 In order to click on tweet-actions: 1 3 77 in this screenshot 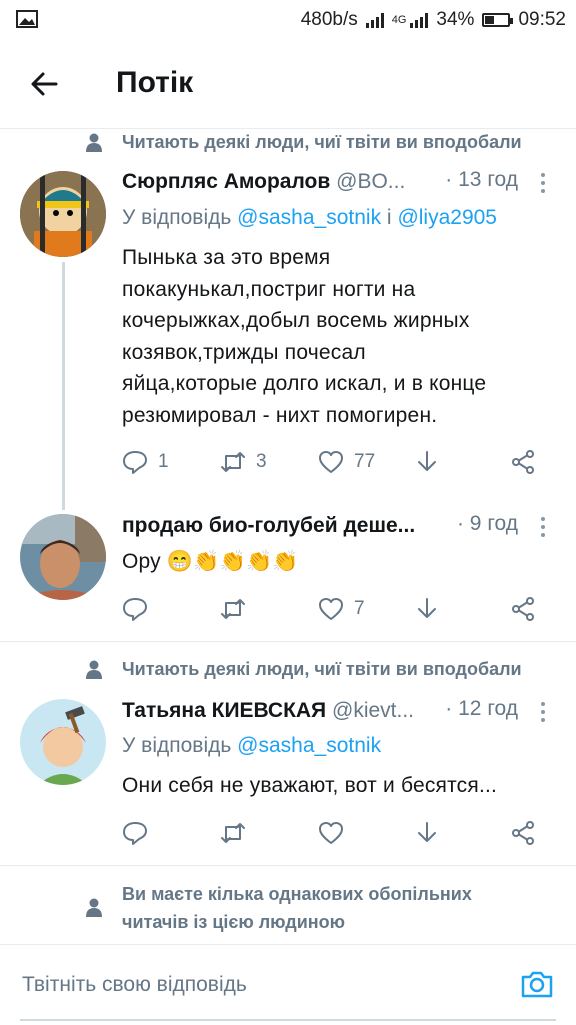, I will do `click(332, 462)`.